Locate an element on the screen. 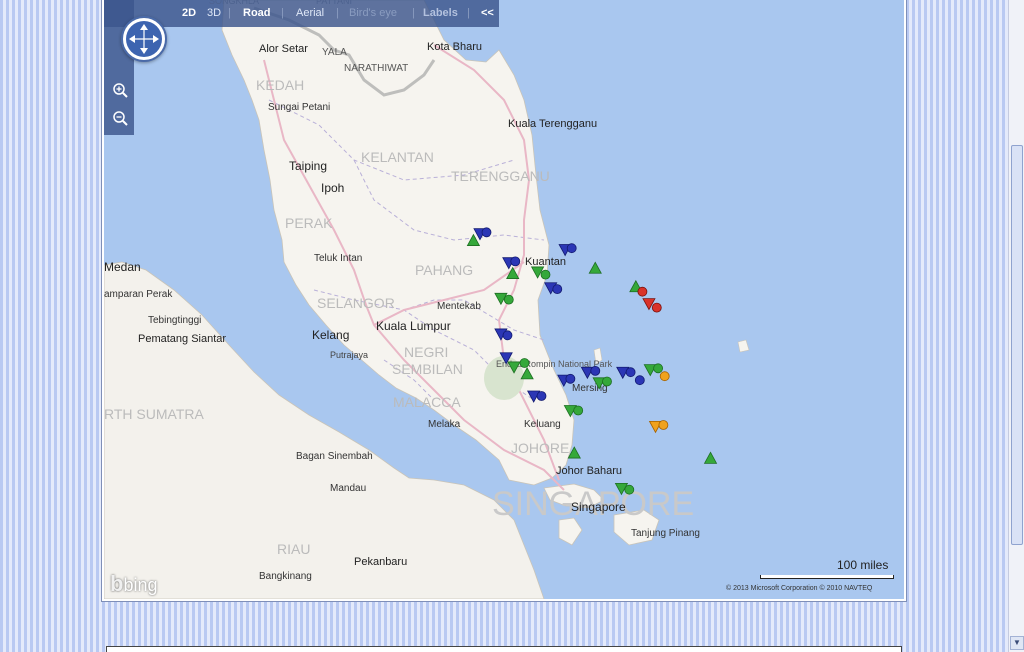 The height and width of the screenshot is (652, 1024). place-label: Tanjung Pinang is located at coordinates (665, 533).